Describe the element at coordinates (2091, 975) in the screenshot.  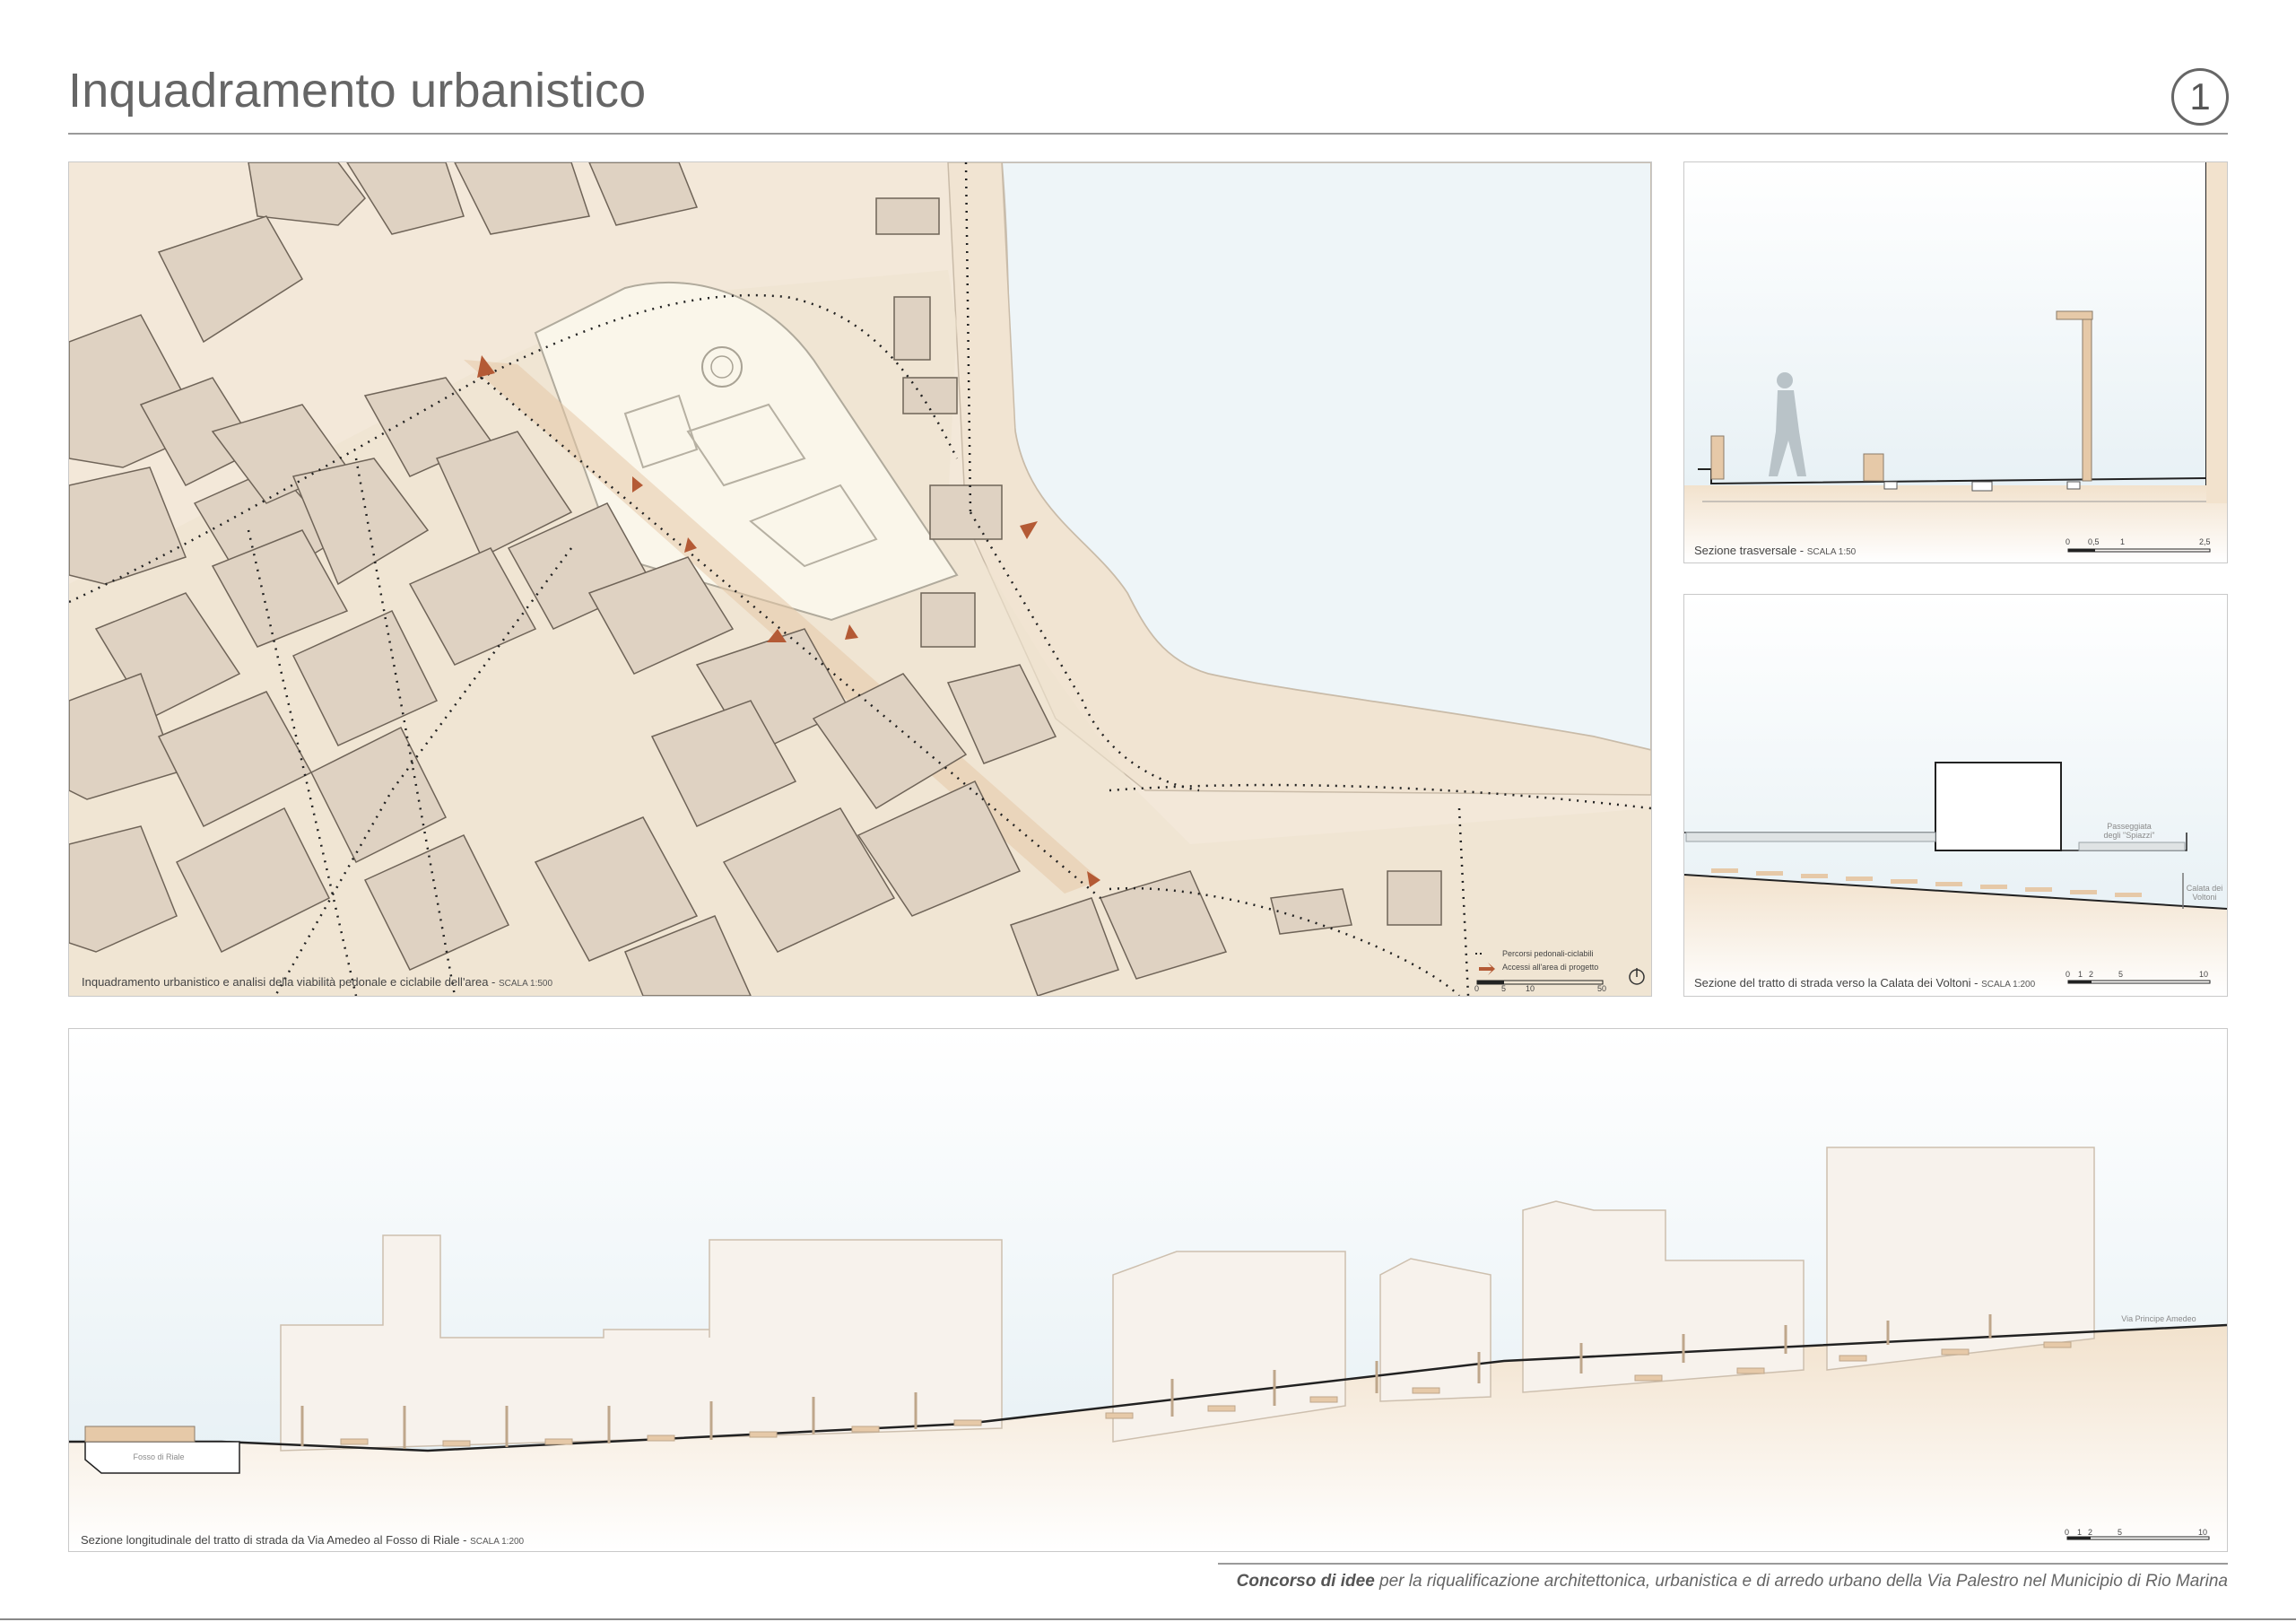
I see `rs-scale-2: 2` at that location.